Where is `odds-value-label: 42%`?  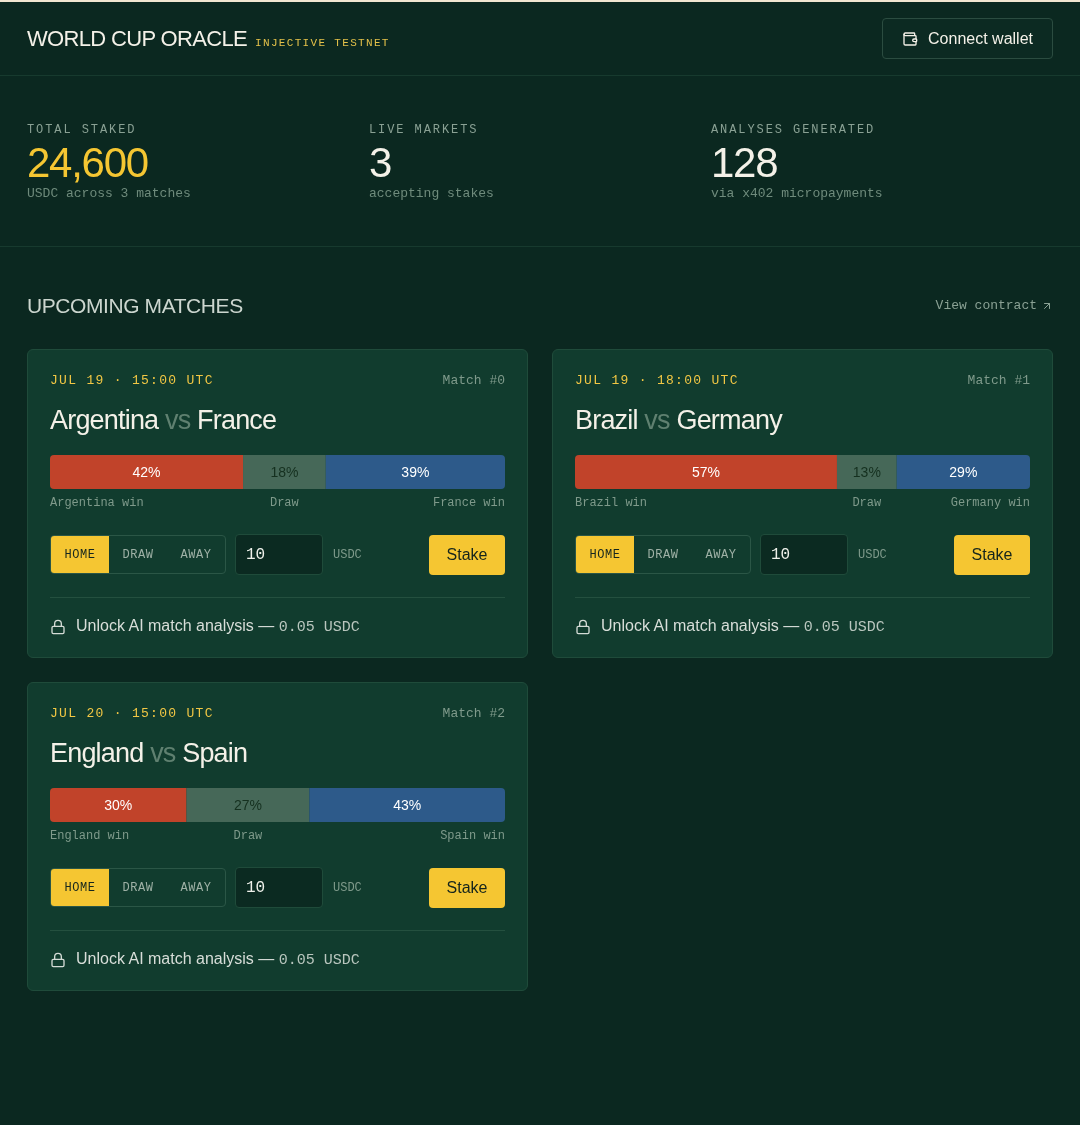 odds-value-label: 42% is located at coordinates (146, 472).